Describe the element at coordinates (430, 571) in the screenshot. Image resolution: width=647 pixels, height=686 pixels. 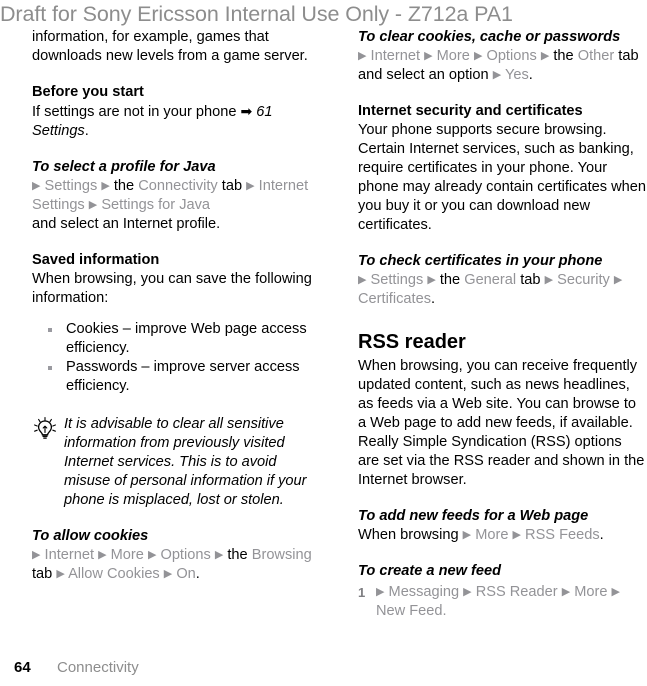
I see `heading-create-new-feed: To create a new feed` at that location.